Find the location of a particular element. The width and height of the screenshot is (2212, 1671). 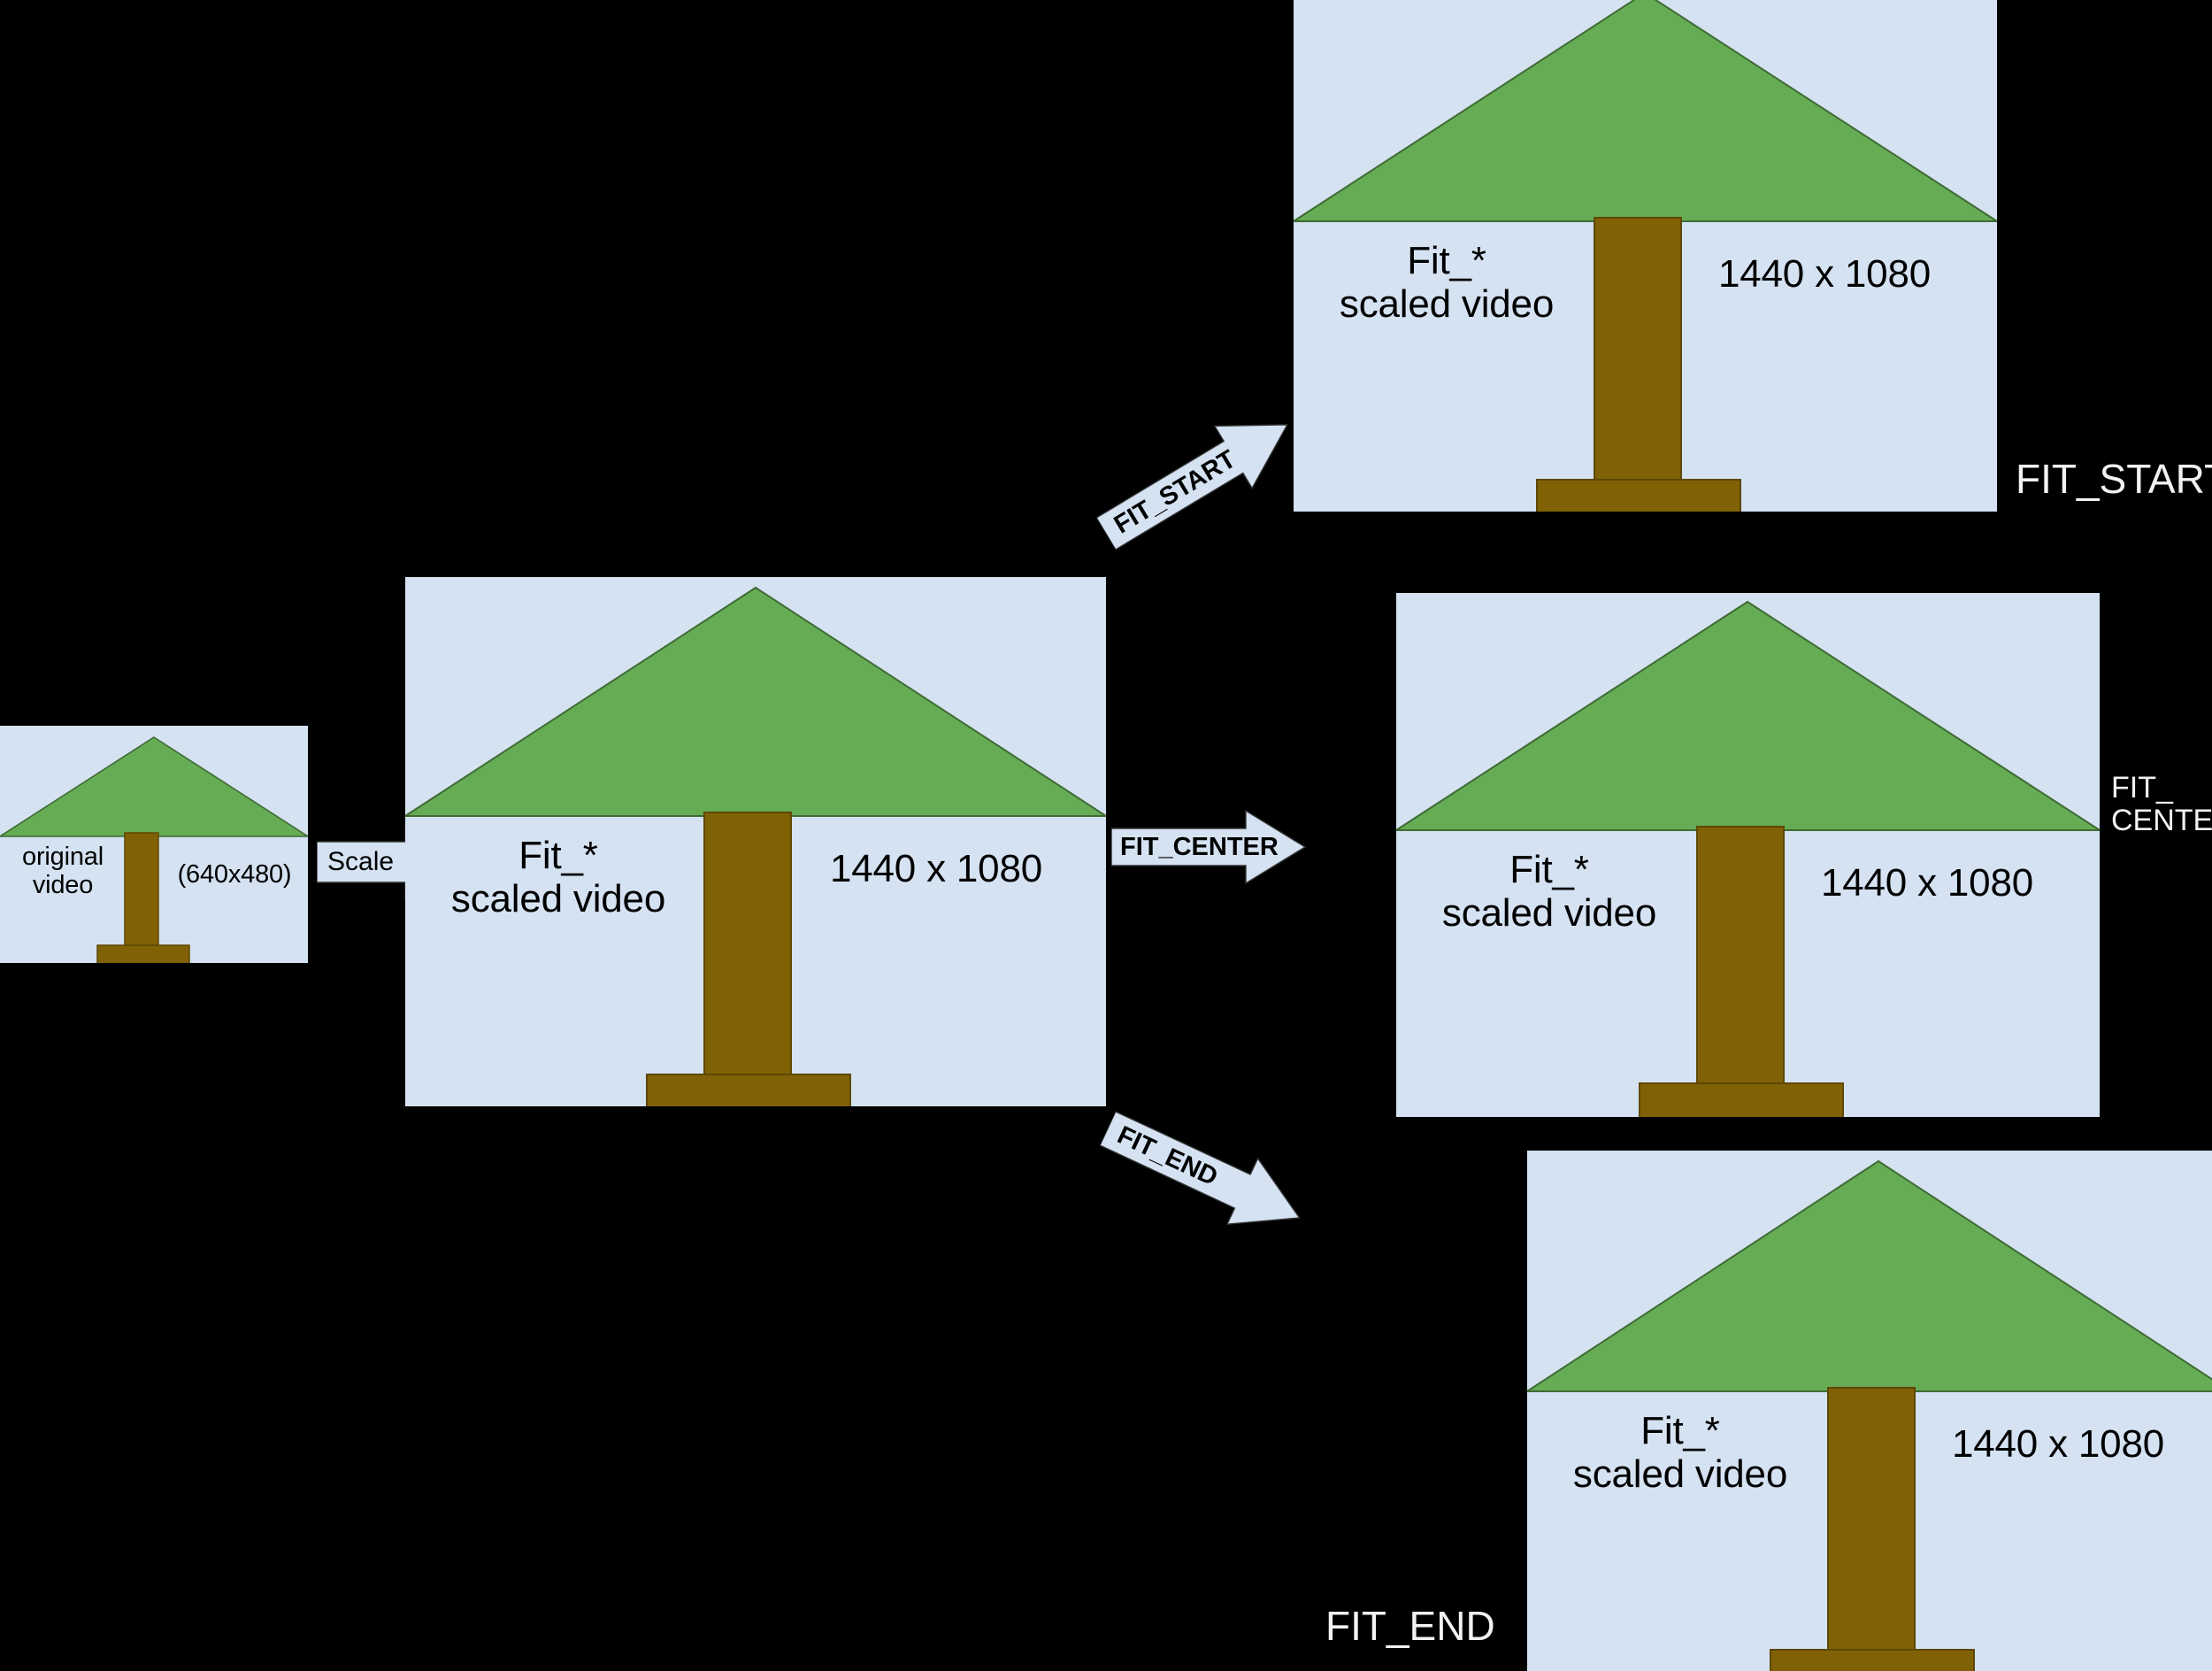

fit-end-panel-label: Fit_* scaled video is located at coordinates (1680, 1453).